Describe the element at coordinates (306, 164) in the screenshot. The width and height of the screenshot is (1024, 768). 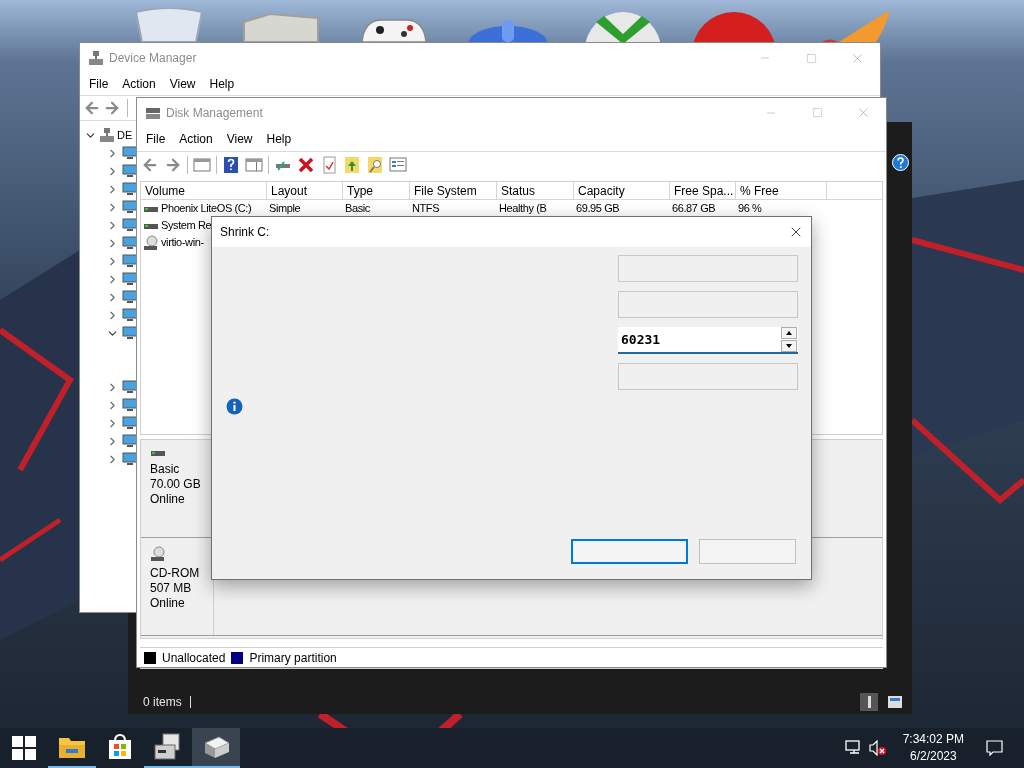
I see `delete-icon` at that location.